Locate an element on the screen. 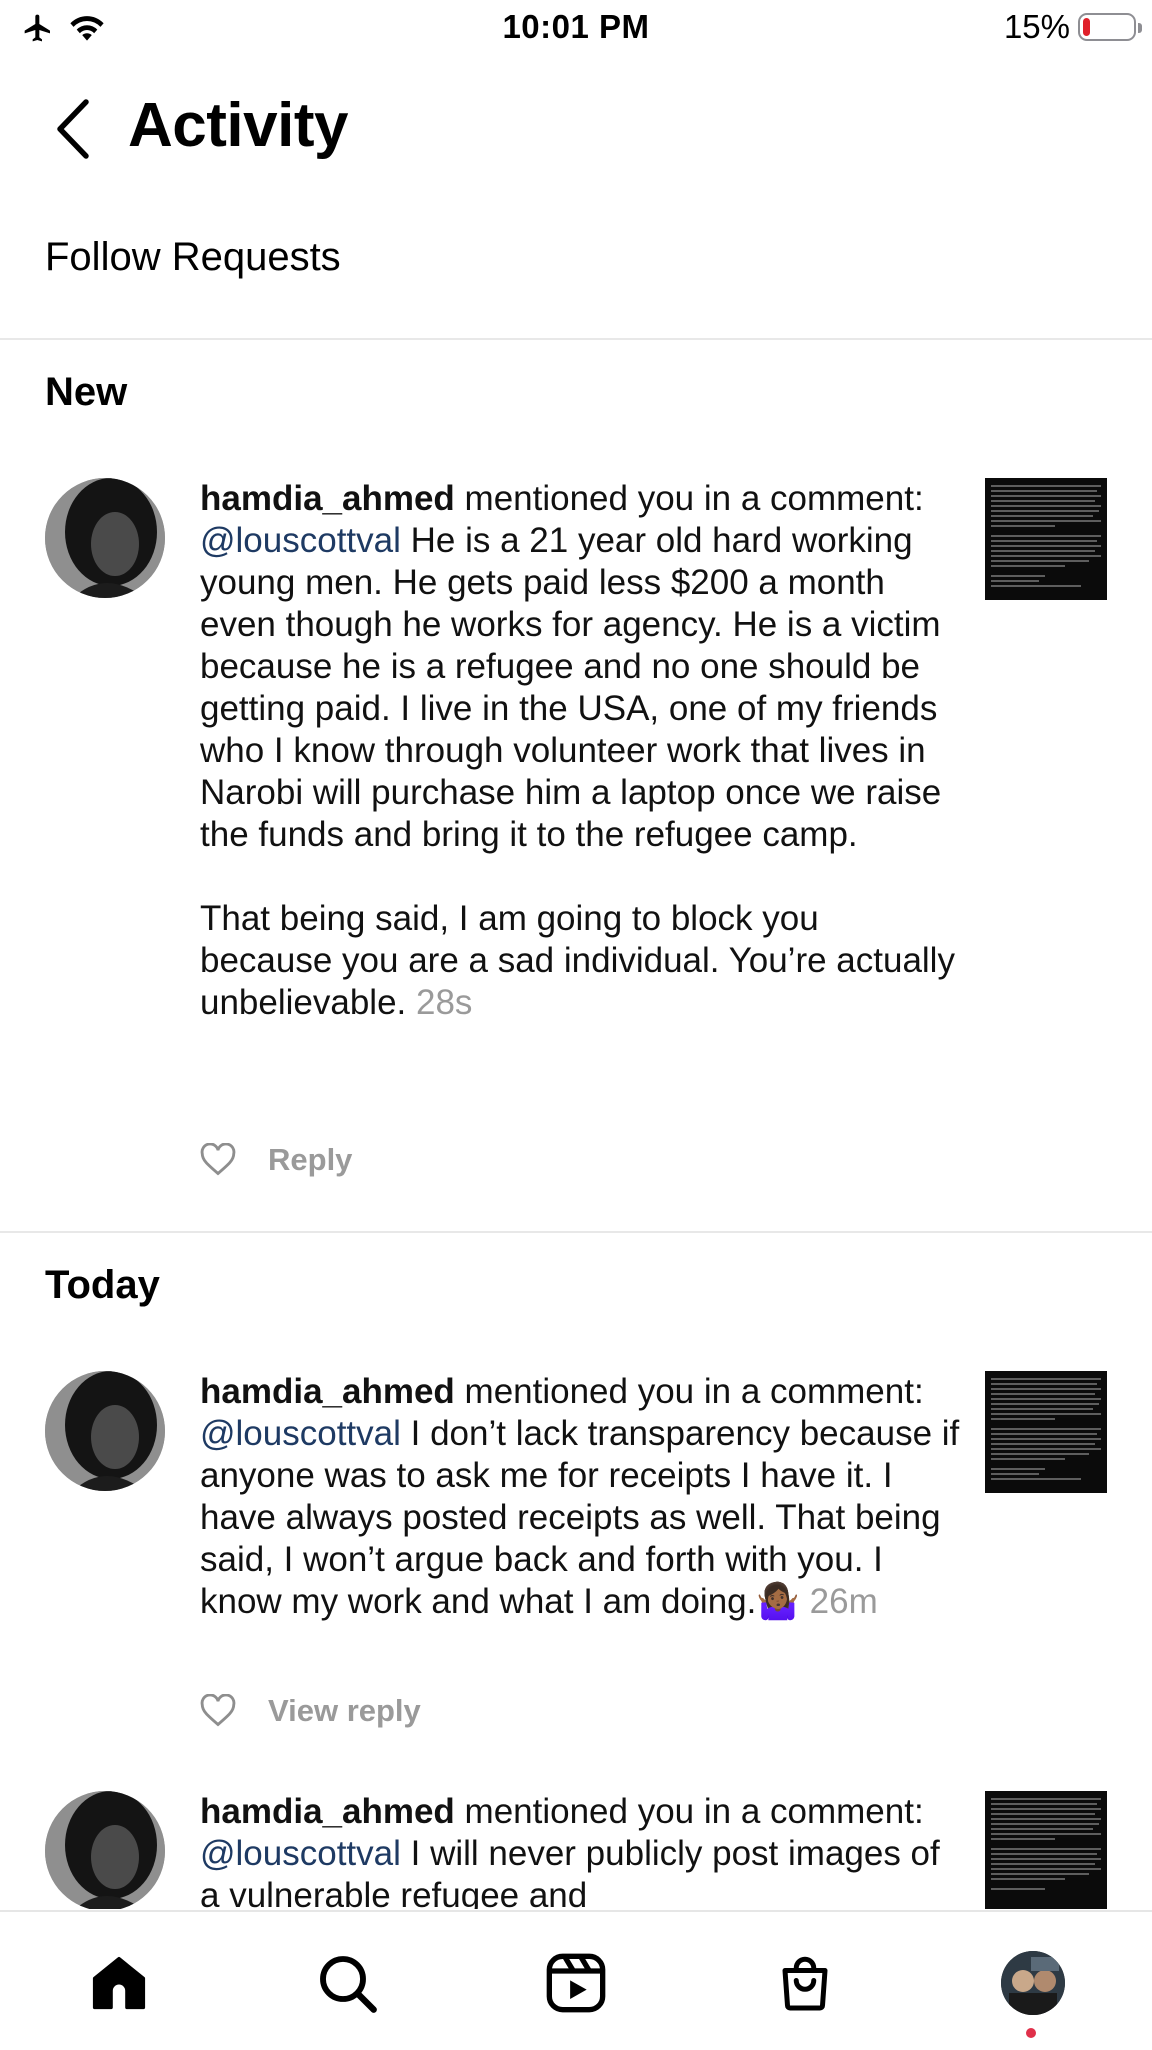  nav-profile is located at coordinates (1033, 1983).